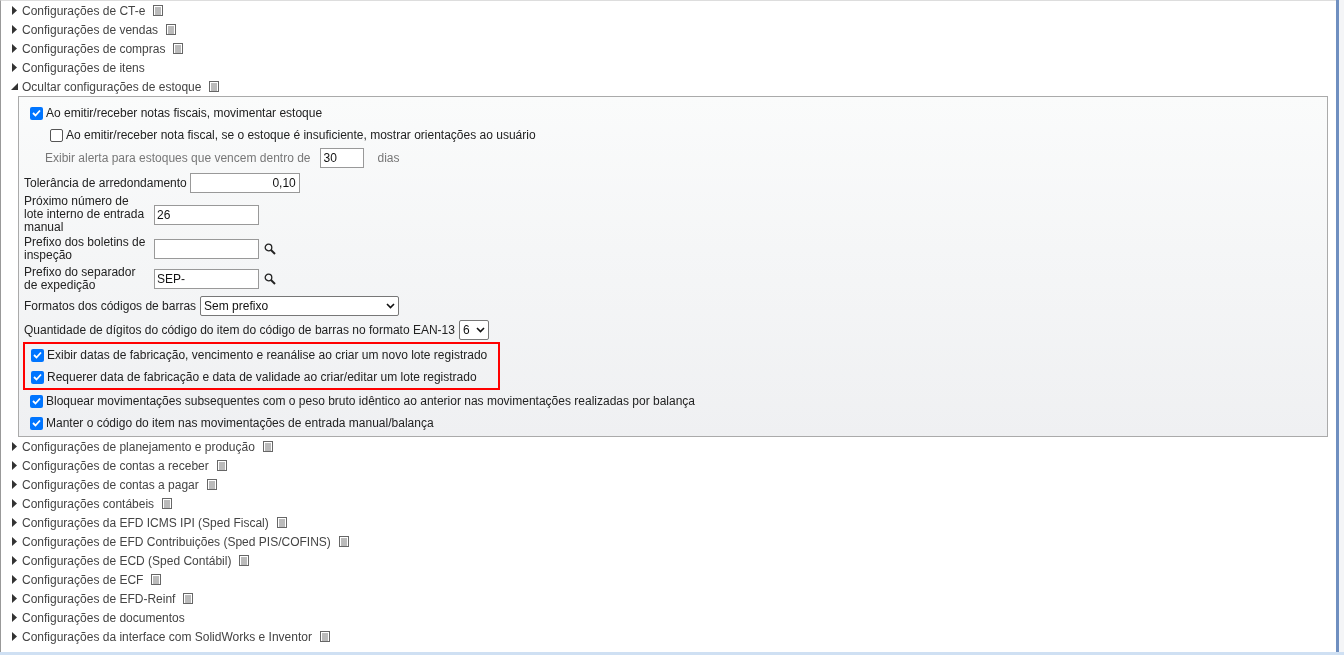 The width and height of the screenshot is (1344, 655). Describe the element at coordinates (94, 48) in the screenshot. I see `section-title: Configurações de compras` at that location.